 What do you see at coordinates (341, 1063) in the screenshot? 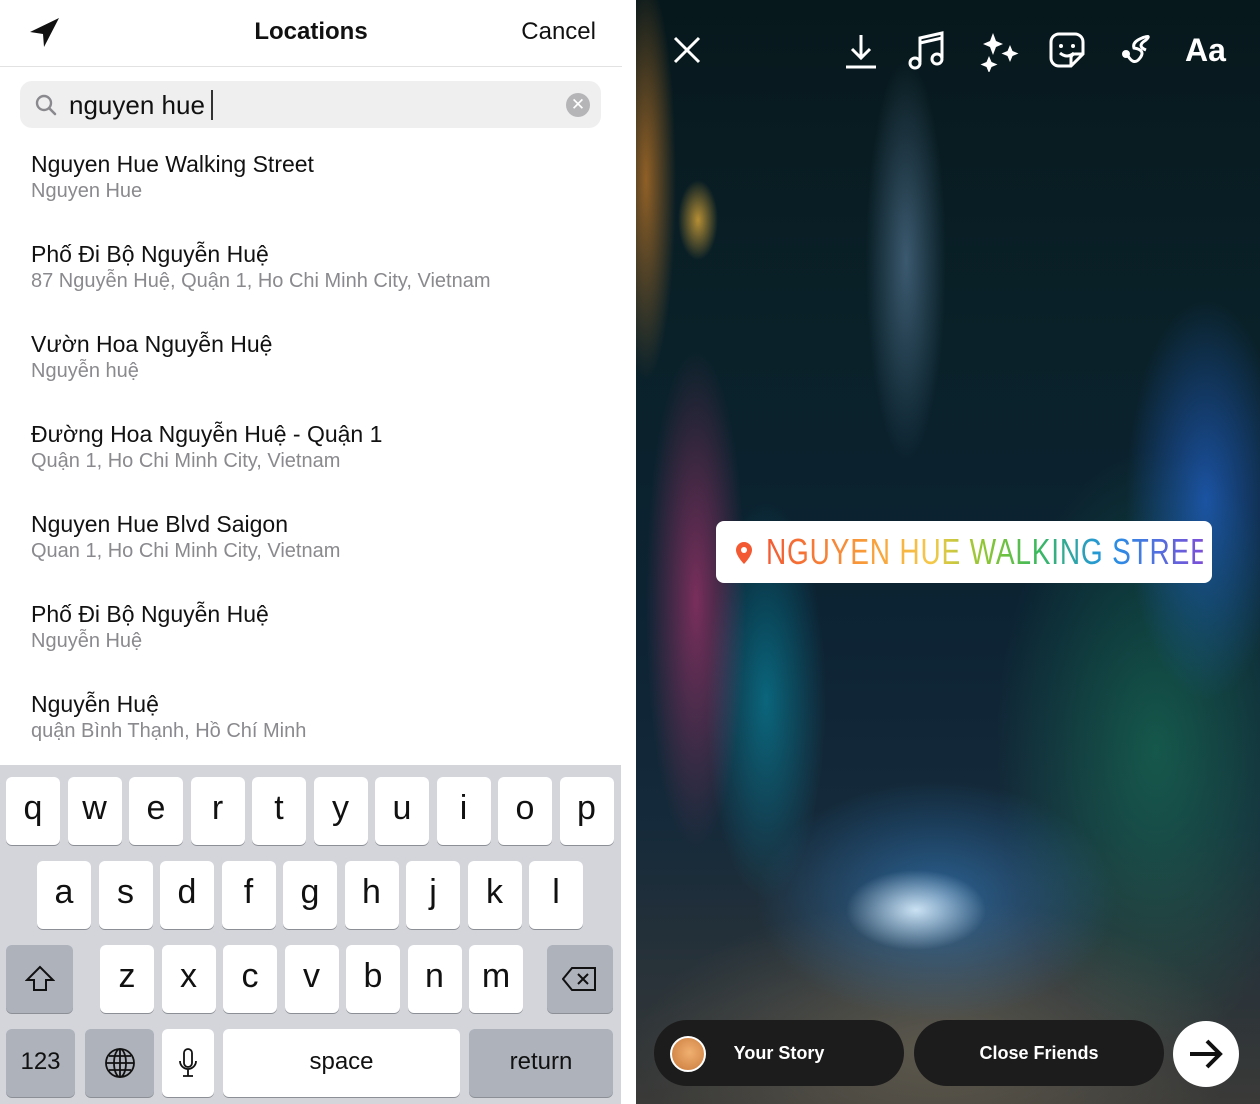
I see `space-key: space` at bounding box center [341, 1063].